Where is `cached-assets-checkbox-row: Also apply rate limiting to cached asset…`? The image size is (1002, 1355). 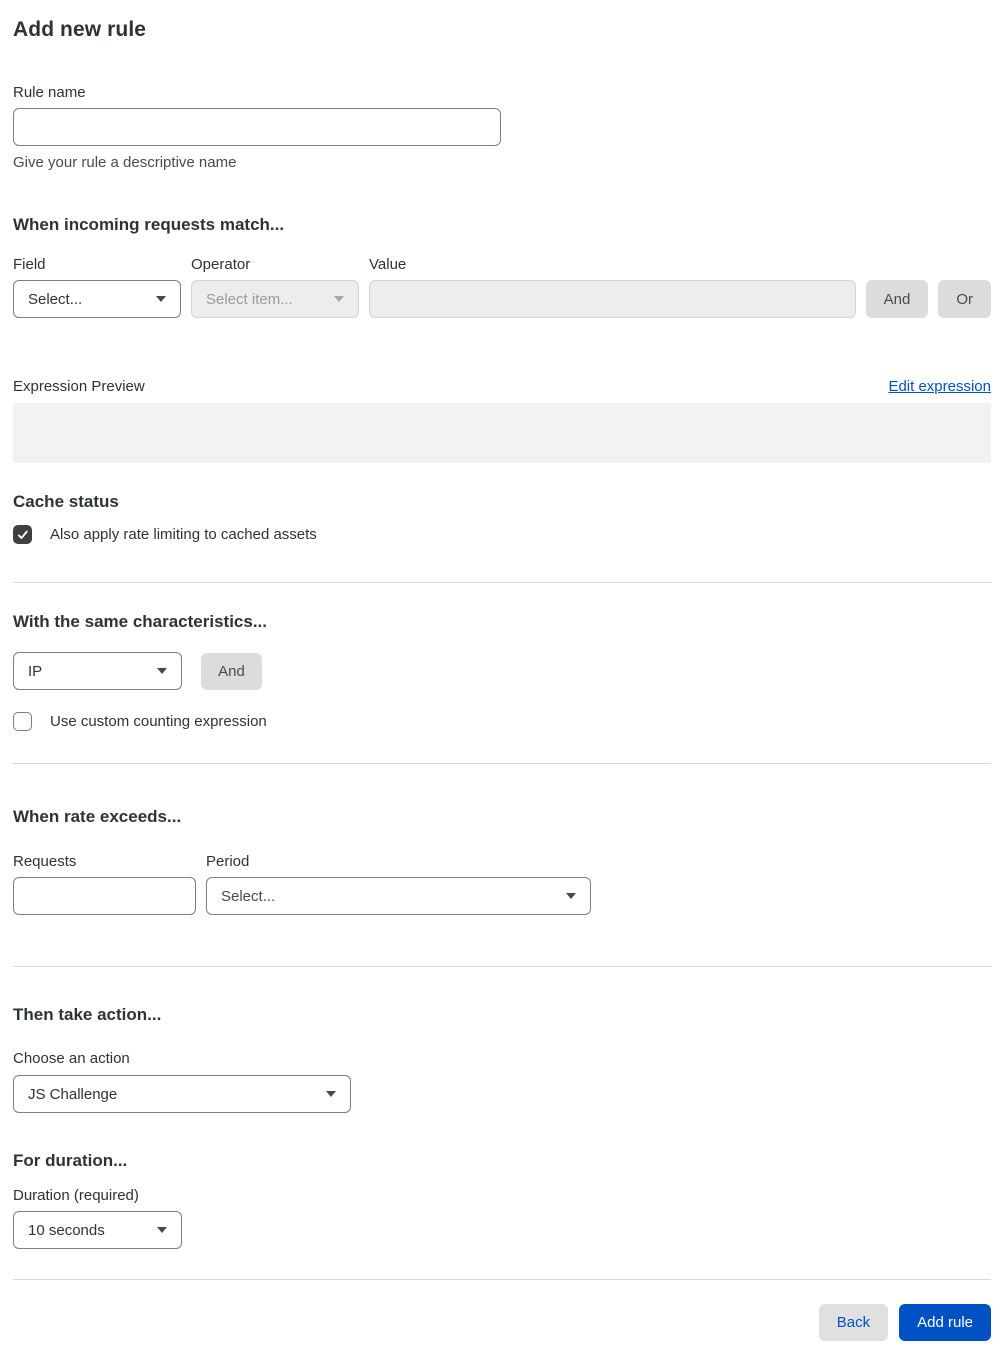
cached-assets-checkbox-row: Also apply rate limiting to cached asset… is located at coordinates (502, 534).